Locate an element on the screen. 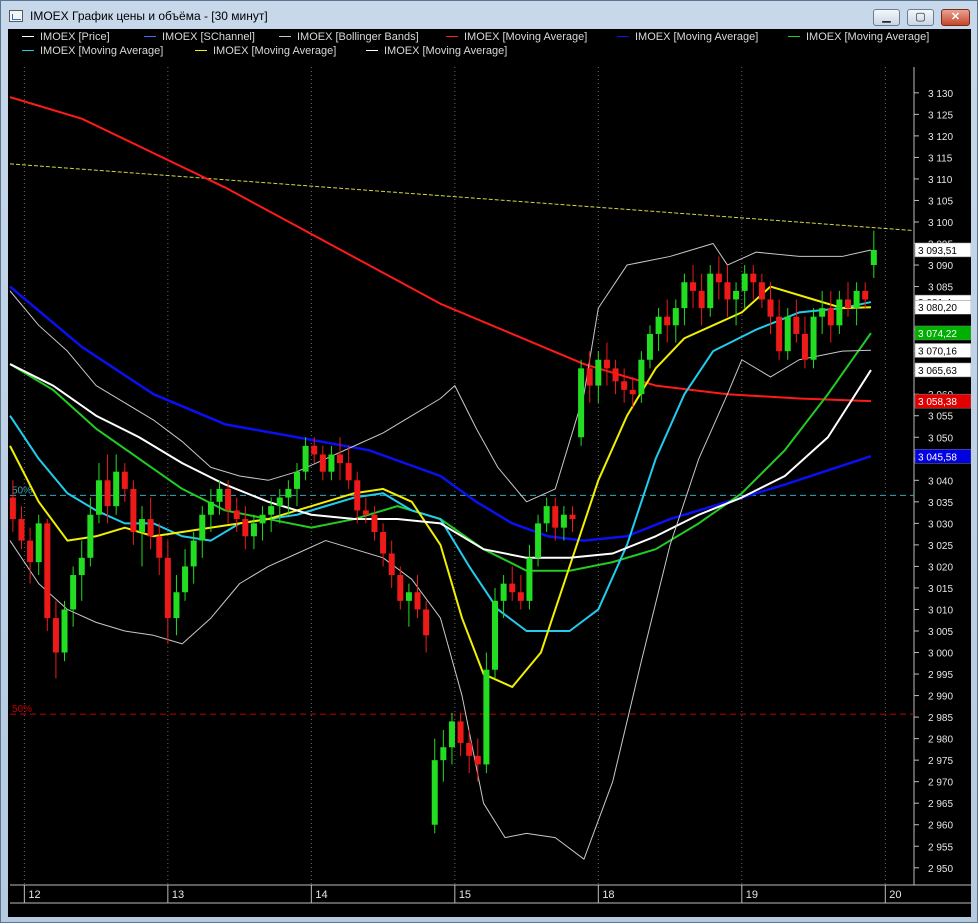 This screenshot has width=978, height=923. price-tick-label: 3 035 is located at coordinates (940, 503).